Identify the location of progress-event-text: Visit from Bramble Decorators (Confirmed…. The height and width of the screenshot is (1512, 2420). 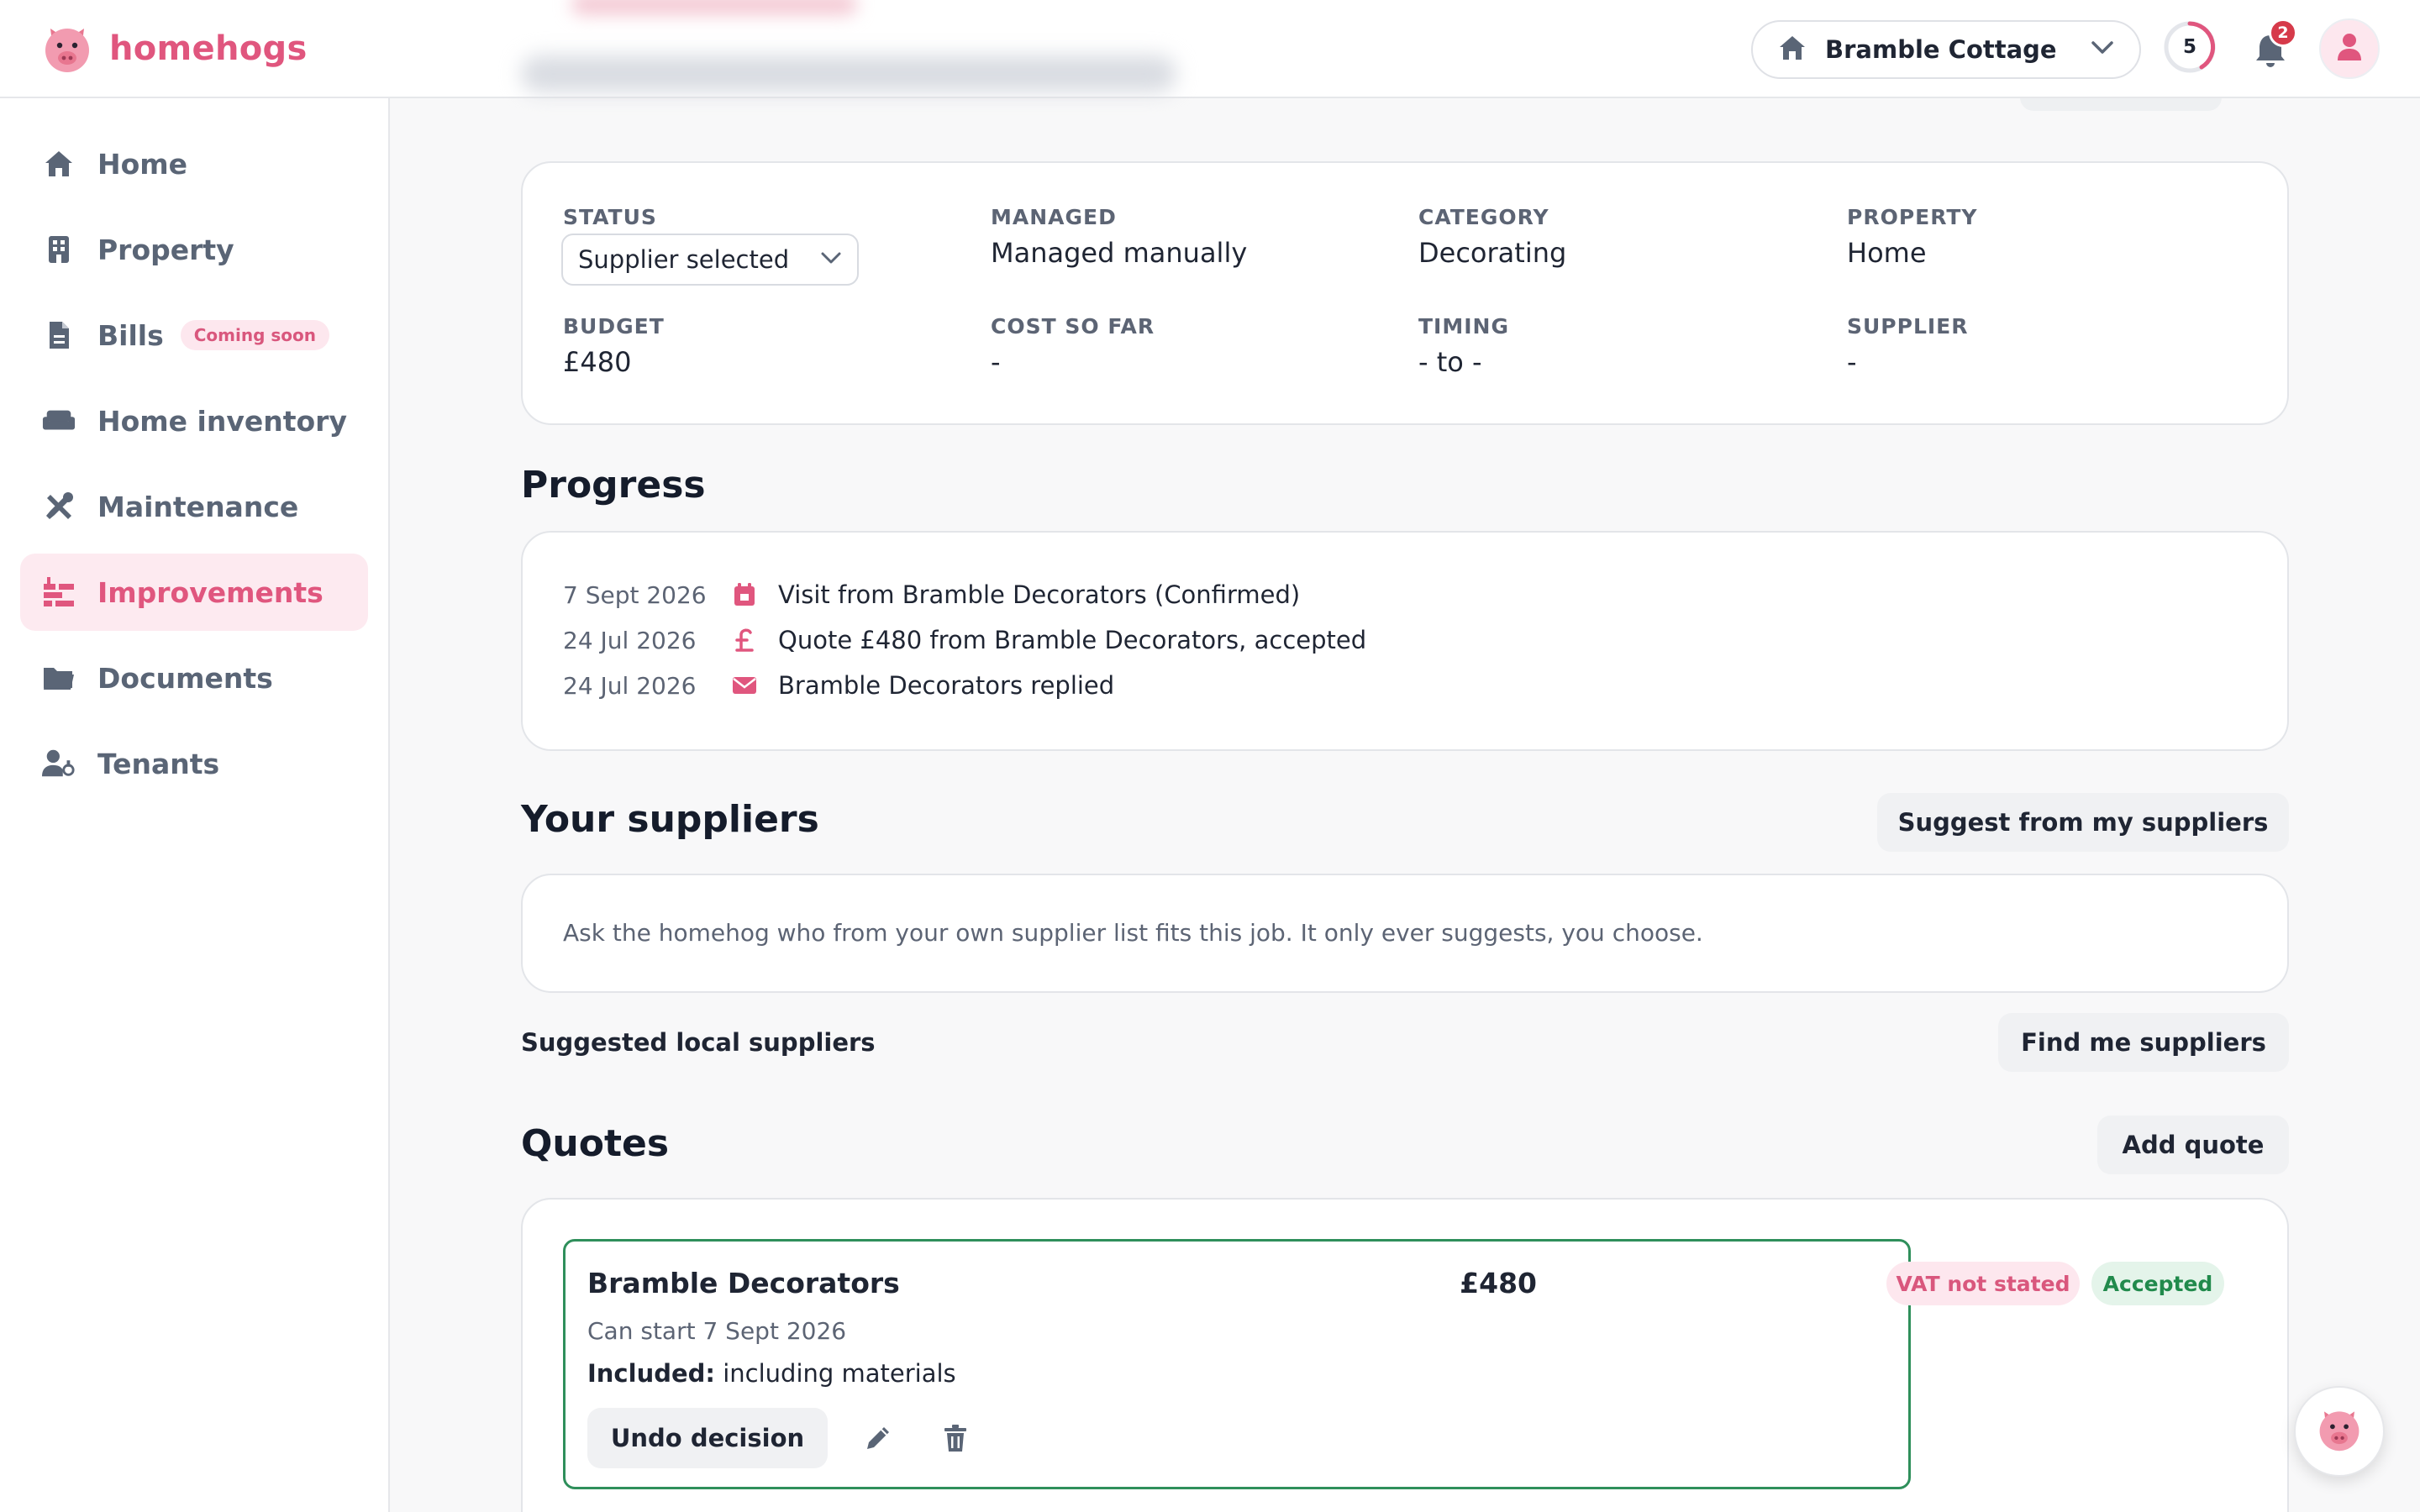
(1040, 594).